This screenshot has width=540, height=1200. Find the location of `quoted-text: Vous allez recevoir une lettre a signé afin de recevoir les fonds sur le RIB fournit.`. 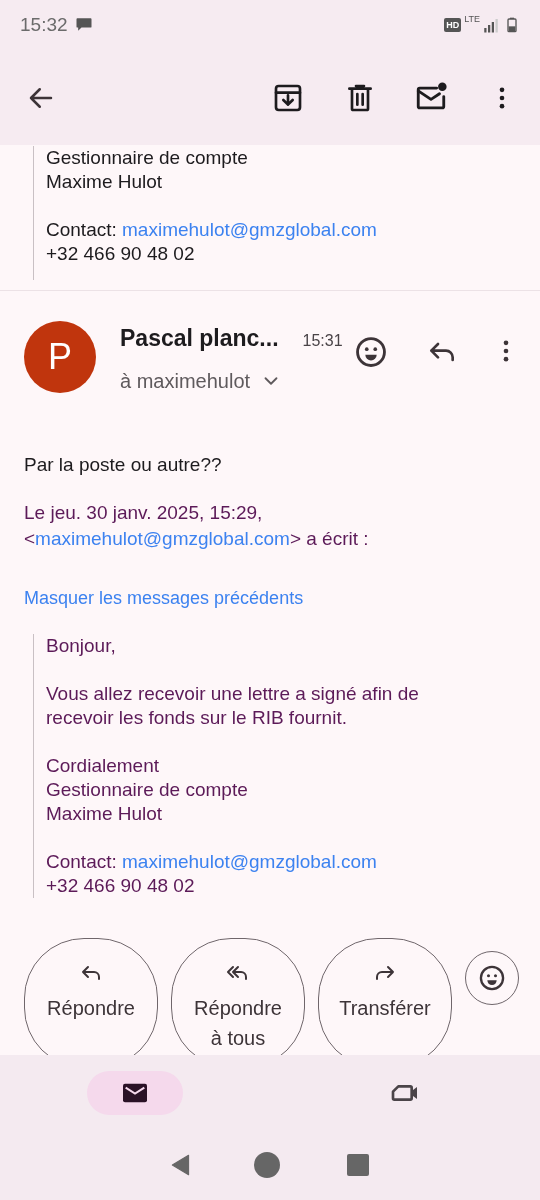

quoted-text: Vous allez recevoir une lettre a signé afin de recevoir les fonds sur le RIB fournit. is located at coordinates (233, 705).